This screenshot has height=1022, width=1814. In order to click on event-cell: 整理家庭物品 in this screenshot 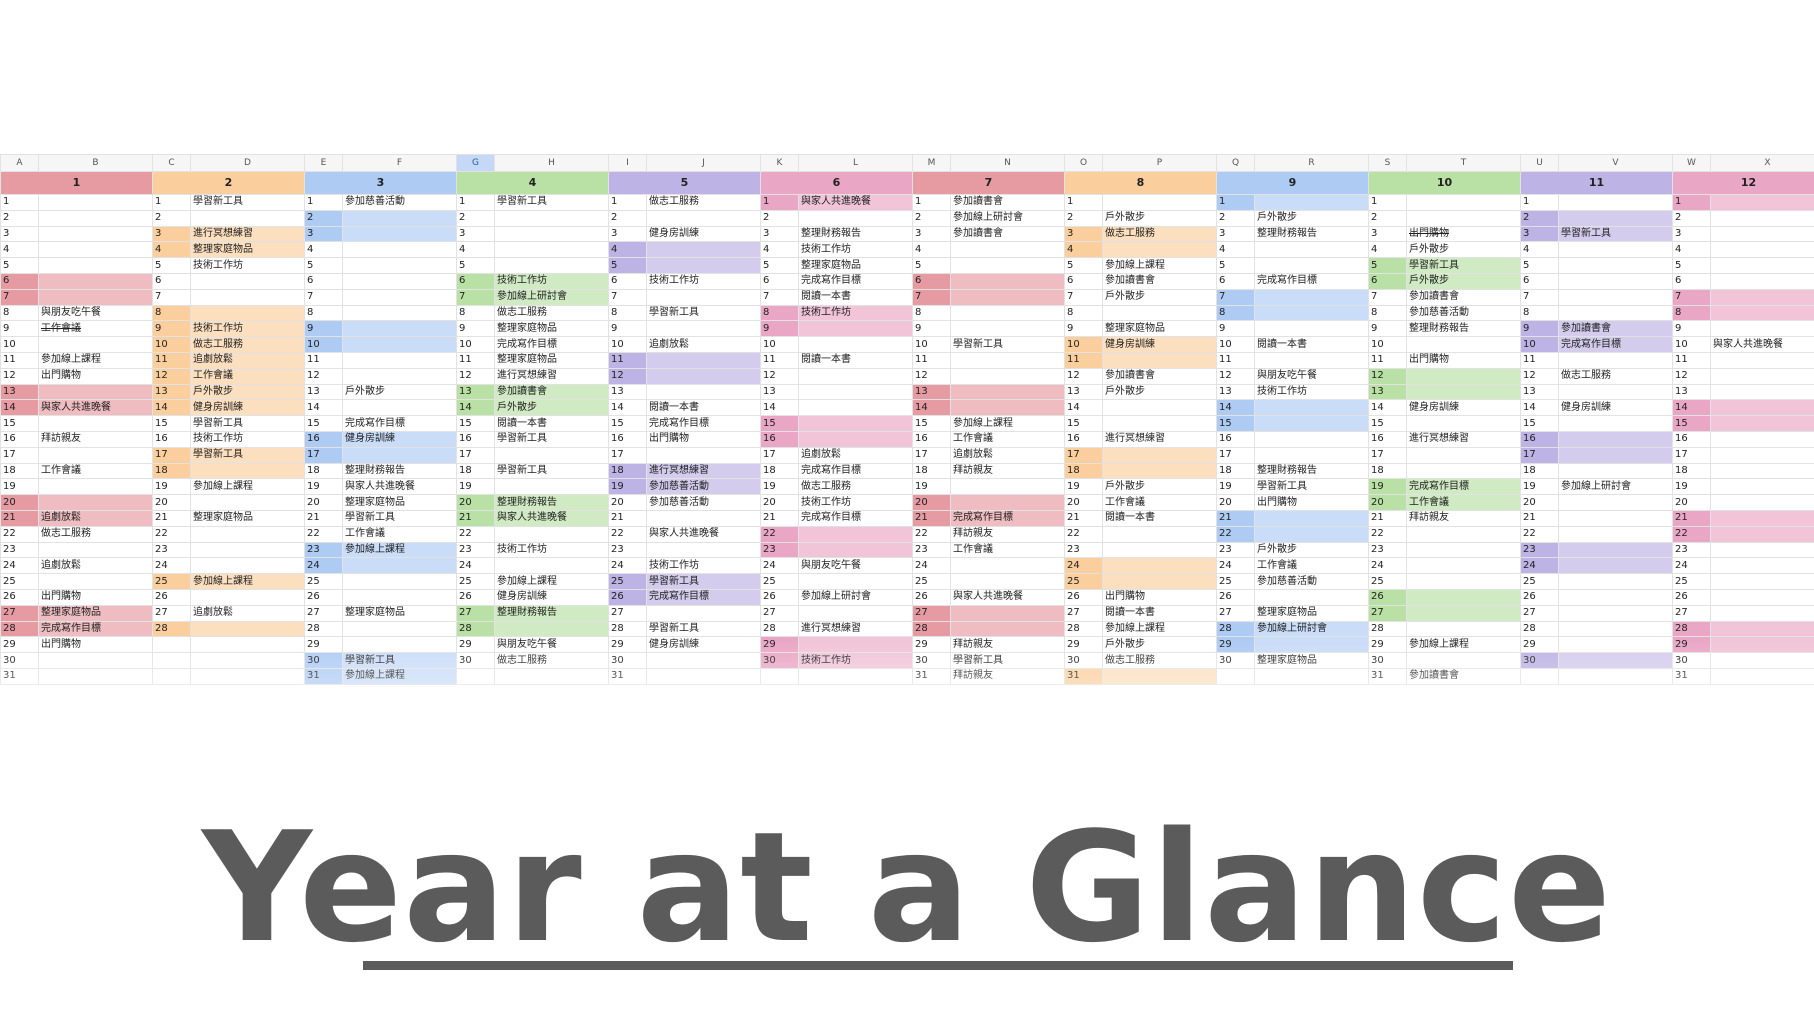, I will do `click(551, 329)`.